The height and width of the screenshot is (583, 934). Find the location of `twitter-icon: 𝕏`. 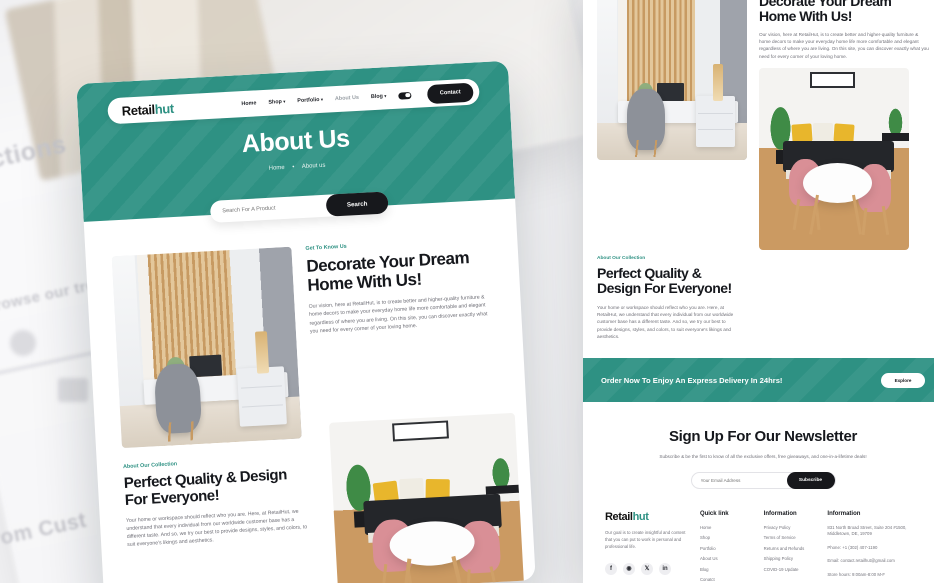

twitter-icon: 𝕏 is located at coordinates (647, 568).